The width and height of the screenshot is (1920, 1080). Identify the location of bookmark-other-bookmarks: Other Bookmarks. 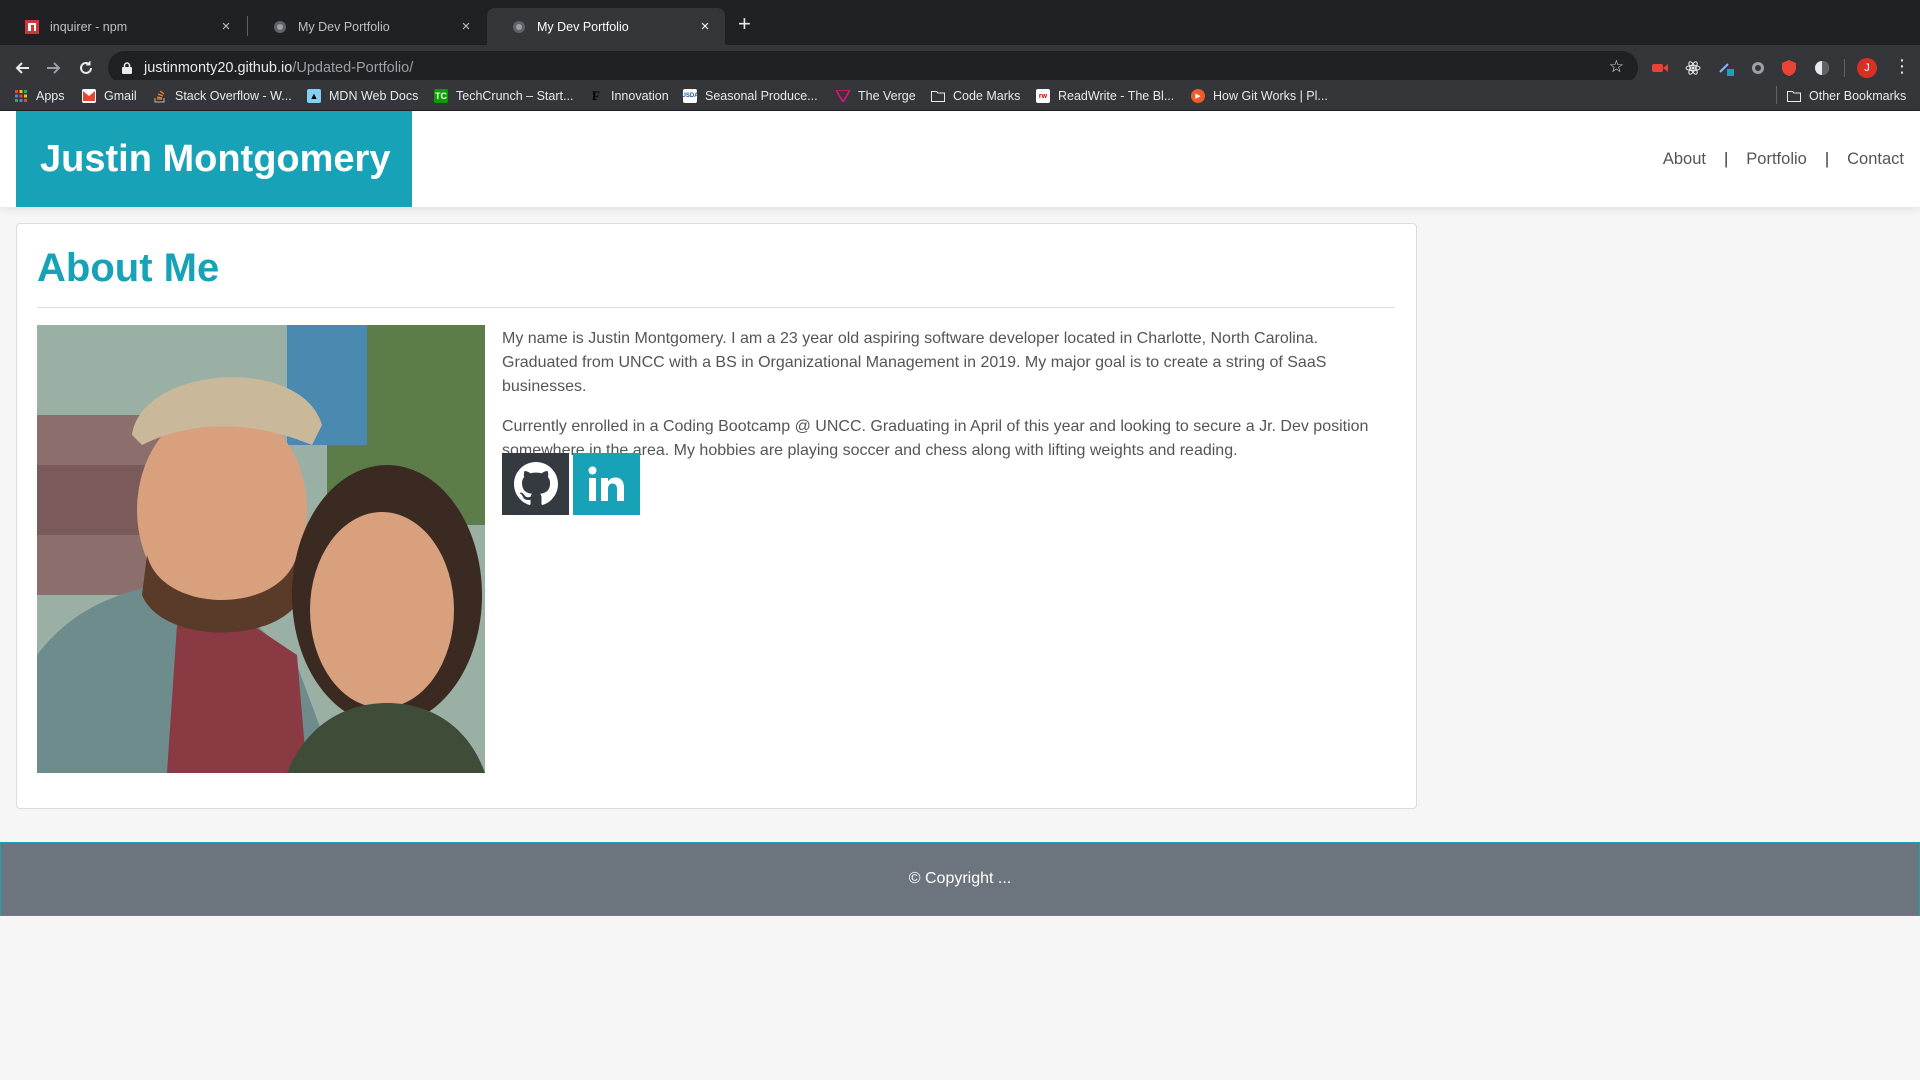
(1846, 96).